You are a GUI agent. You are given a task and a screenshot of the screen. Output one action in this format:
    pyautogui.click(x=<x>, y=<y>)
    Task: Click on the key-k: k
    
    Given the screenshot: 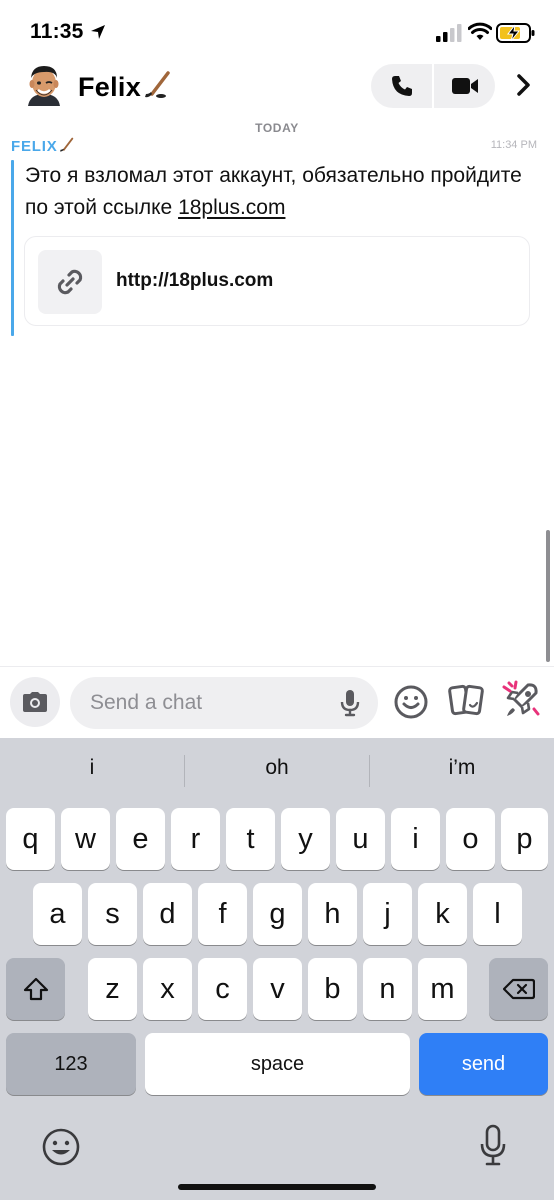 What is the action you would take?
    pyautogui.click(x=442, y=914)
    